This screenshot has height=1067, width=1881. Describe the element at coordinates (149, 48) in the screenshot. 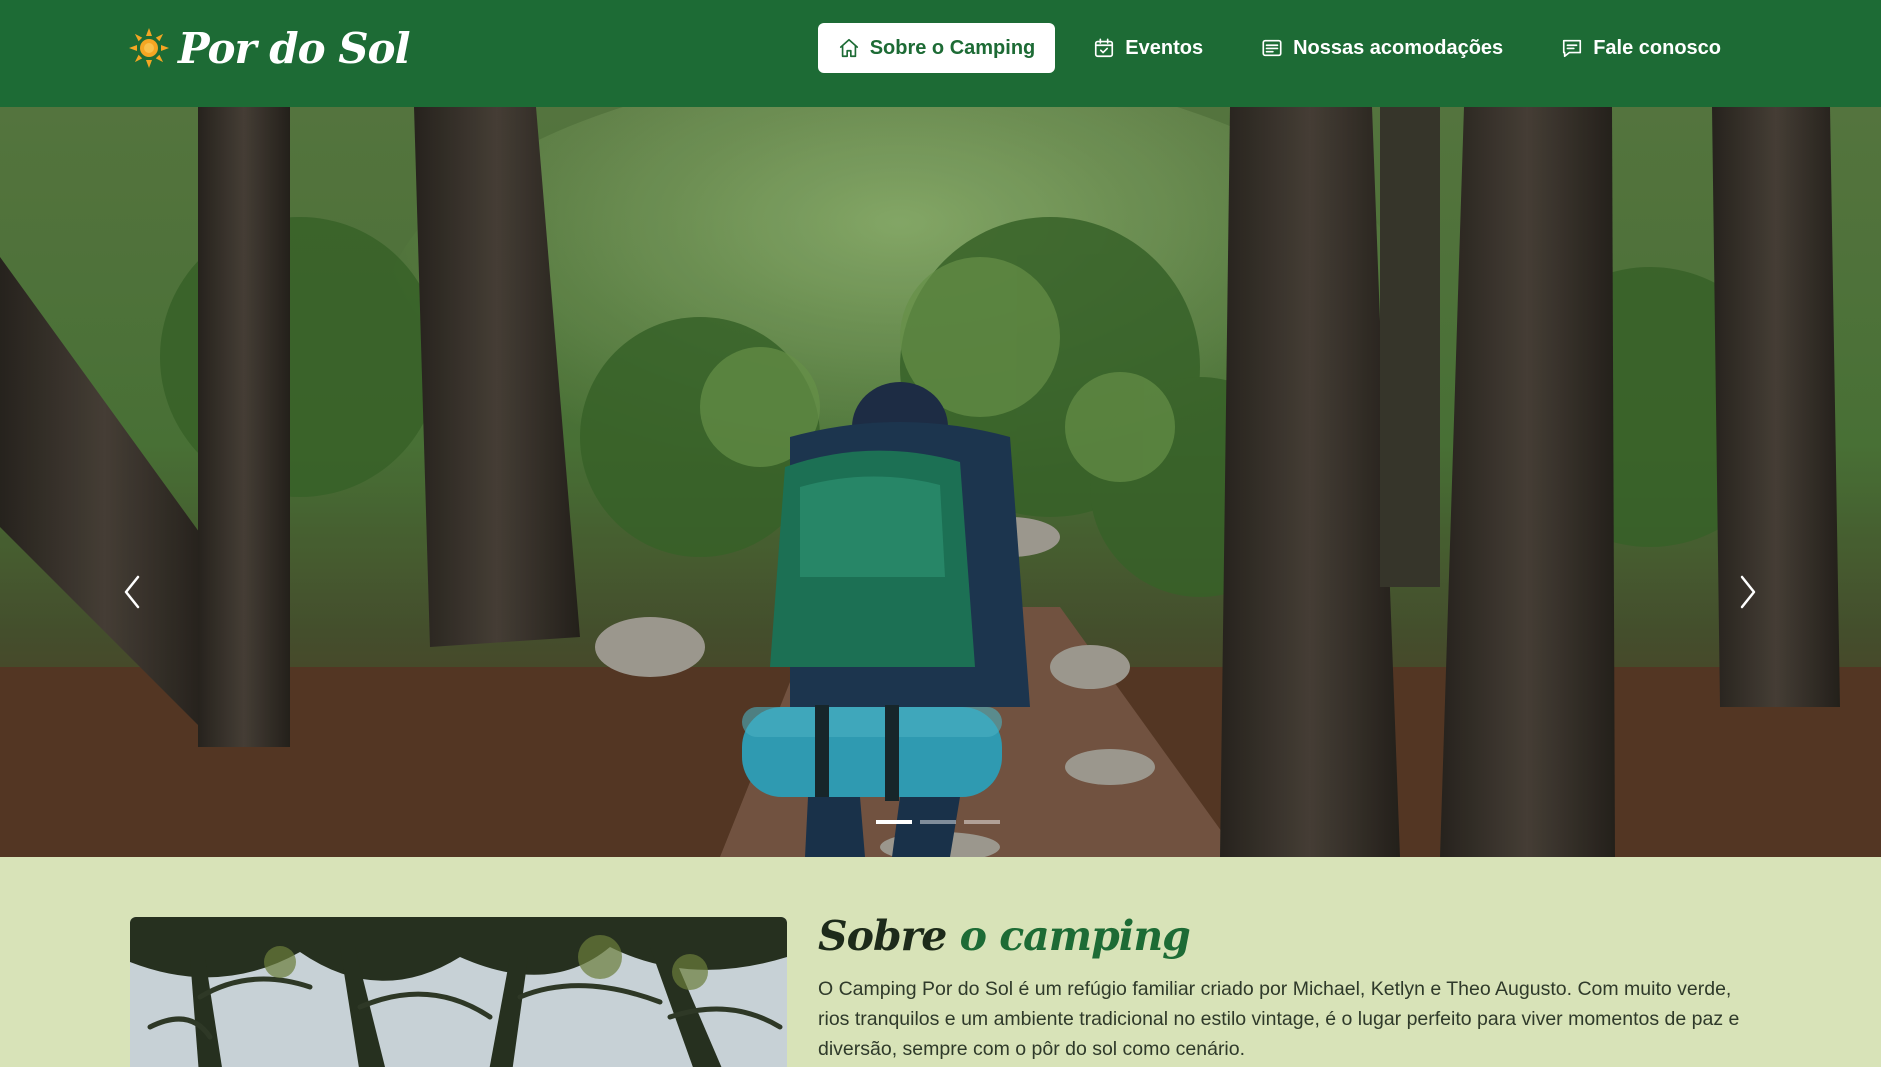

I see `sun-icon` at that location.